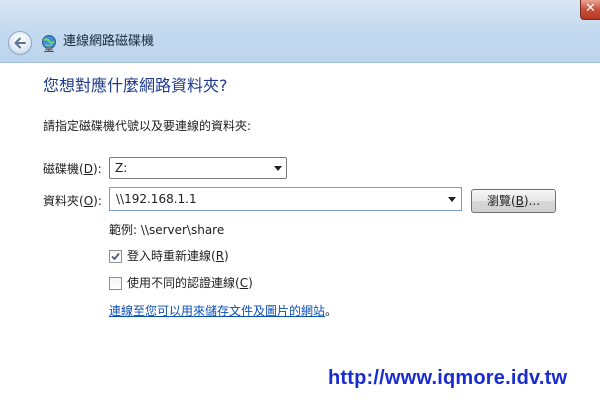  What do you see at coordinates (448, 378) in the screenshot?
I see `watermark-url: http://www.iqmore.idv.tw` at bounding box center [448, 378].